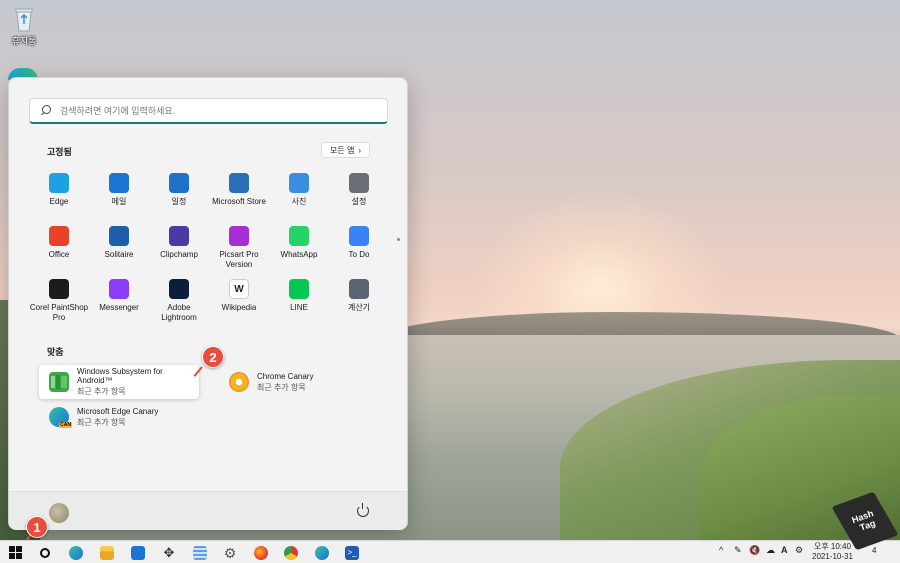 Image resolution: width=900 pixels, height=563 pixels. I want to click on recommended-title: Chrome Canary, so click(285, 376).